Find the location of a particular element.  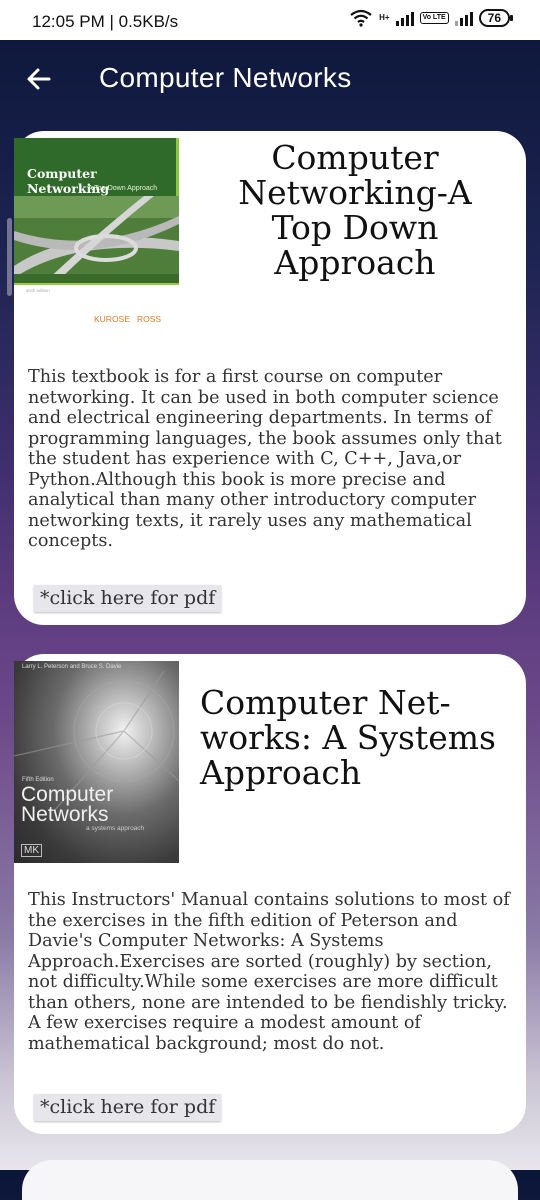

cover-publisher-logo: MK is located at coordinates (31, 850).